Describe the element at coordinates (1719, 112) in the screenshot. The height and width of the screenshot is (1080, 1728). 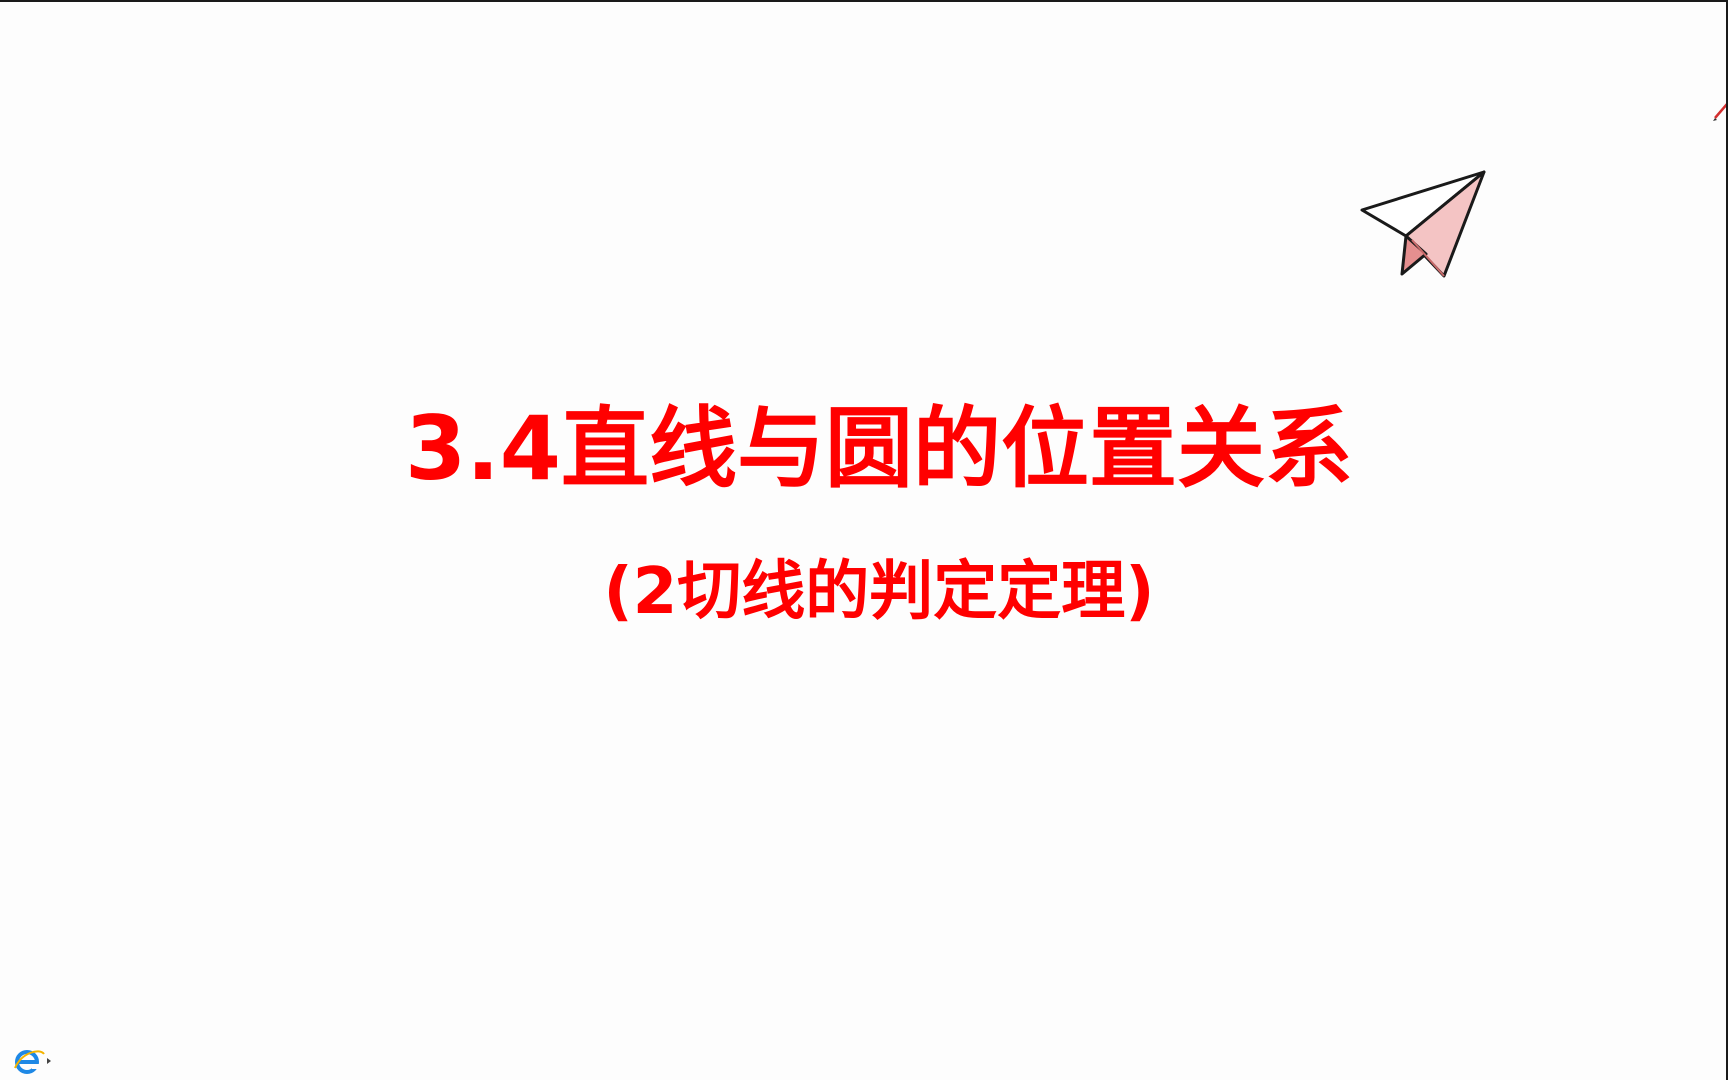
I see `pen-cursor-icon` at that location.